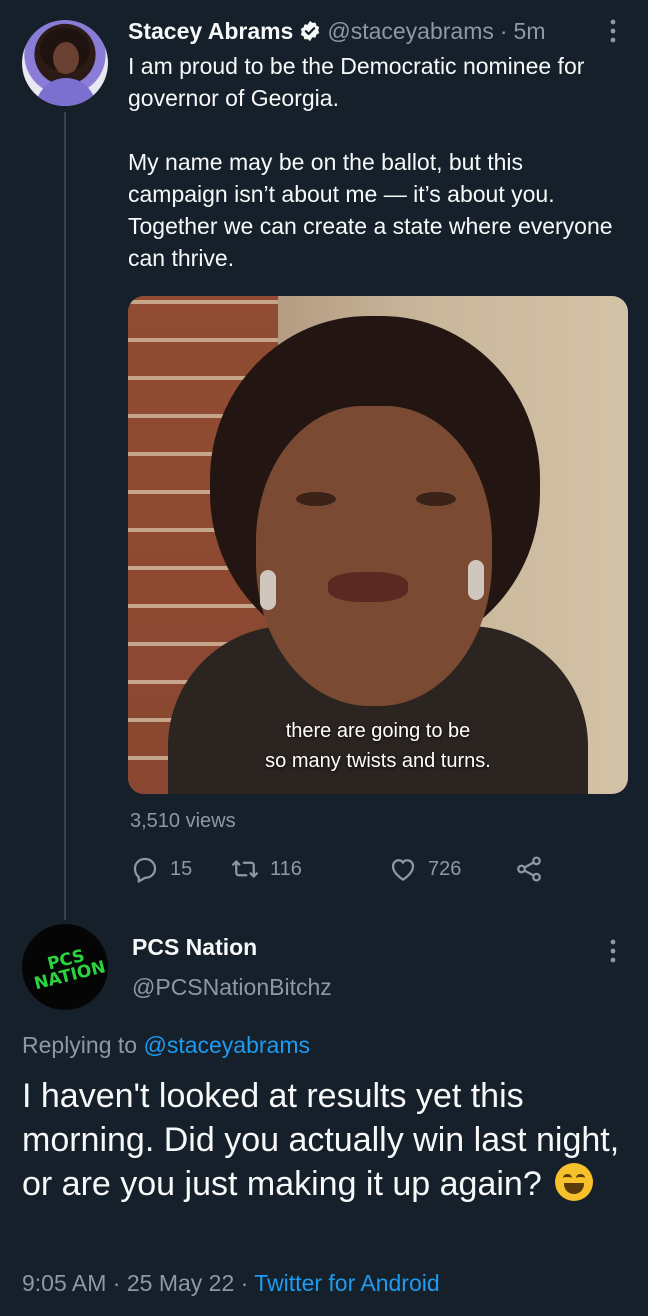 This screenshot has height=1316, width=648. I want to click on verified-badge-icon, so click(310, 31).